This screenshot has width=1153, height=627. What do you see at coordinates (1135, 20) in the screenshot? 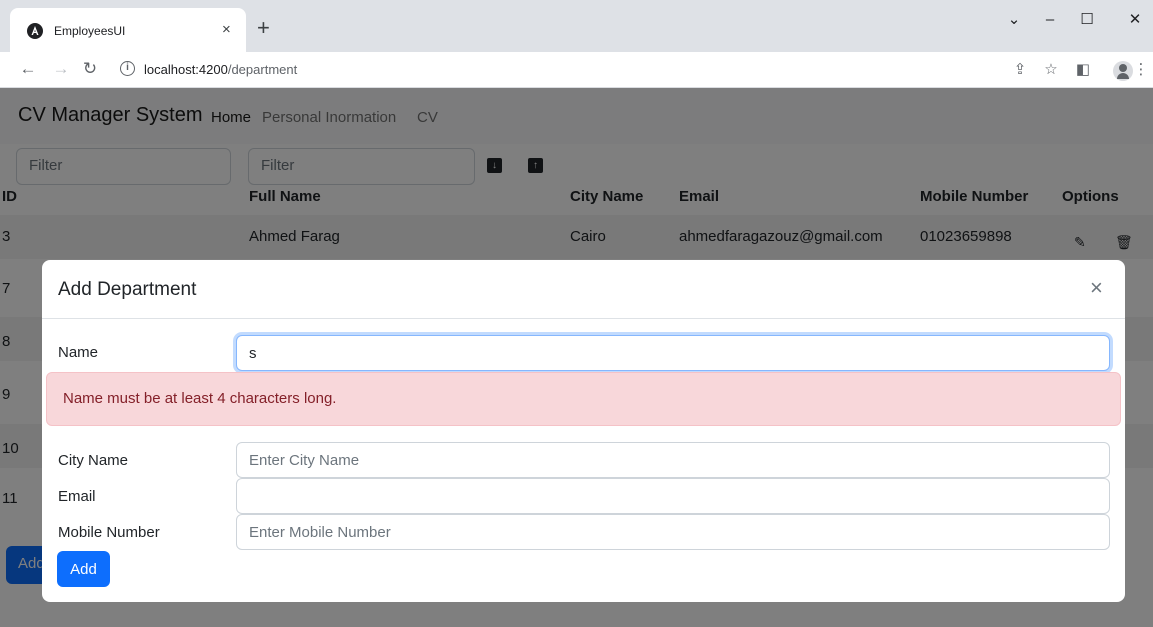
I see `close-window-button: ✕` at bounding box center [1135, 20].